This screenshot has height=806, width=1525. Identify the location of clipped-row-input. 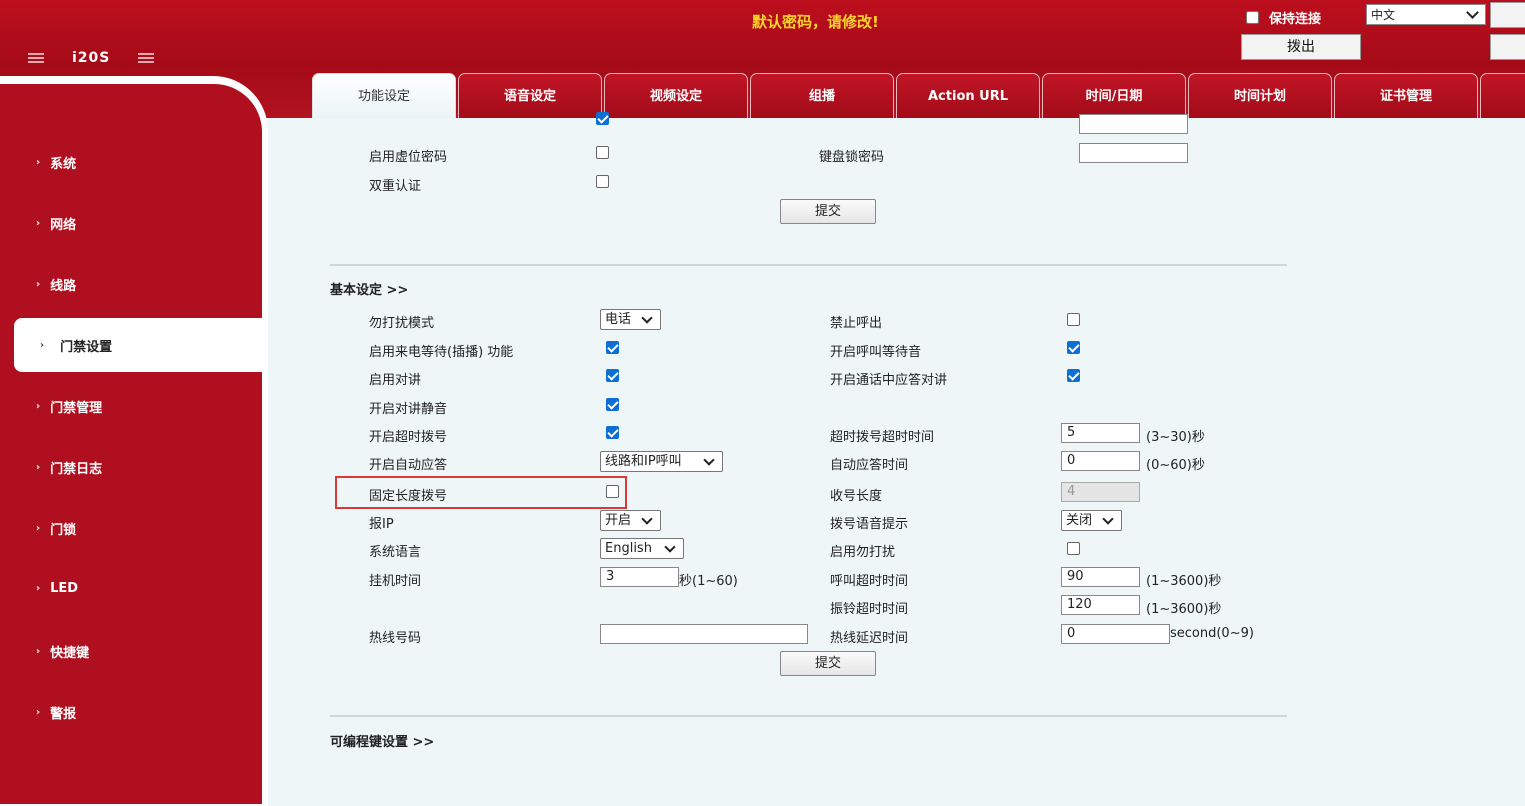
(1133, 124).